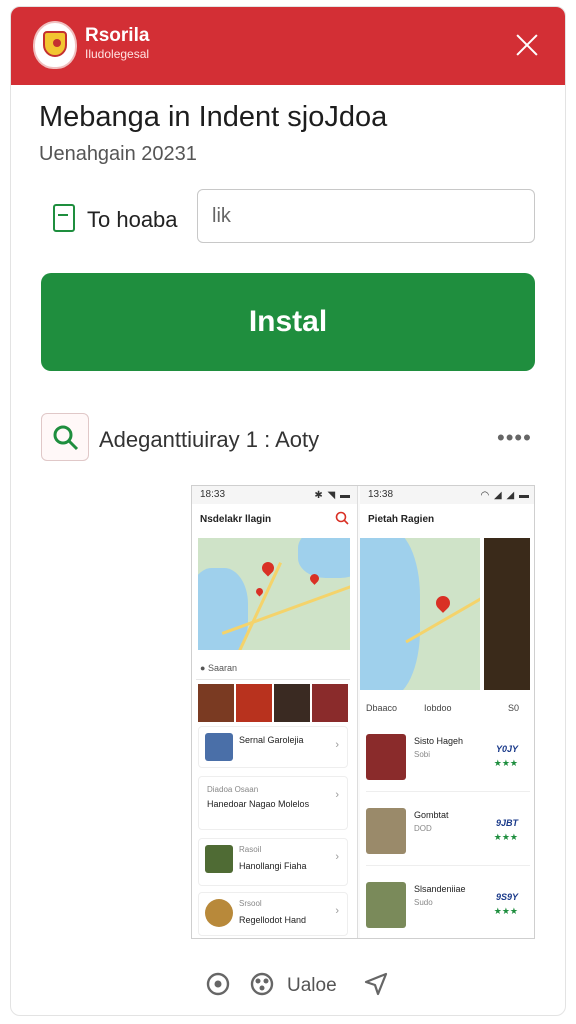 The width and height of the screenshot is (576, 1024). Describe the element at coordinates (213, 117) in the screenshot. I see `page-title: Mebanga in Indent sjoJdoa` at that location.